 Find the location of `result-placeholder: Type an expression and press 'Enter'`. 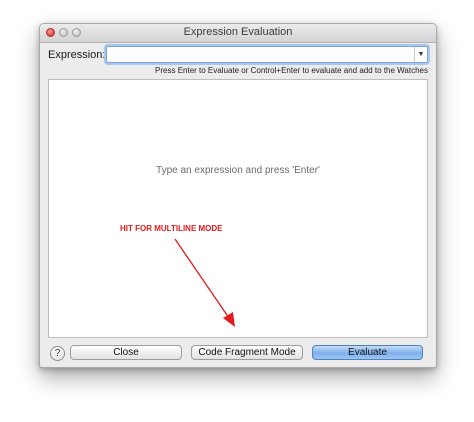

result-placeholder: Type an expression and press 'Enter' is located at coordinates (238, 170).